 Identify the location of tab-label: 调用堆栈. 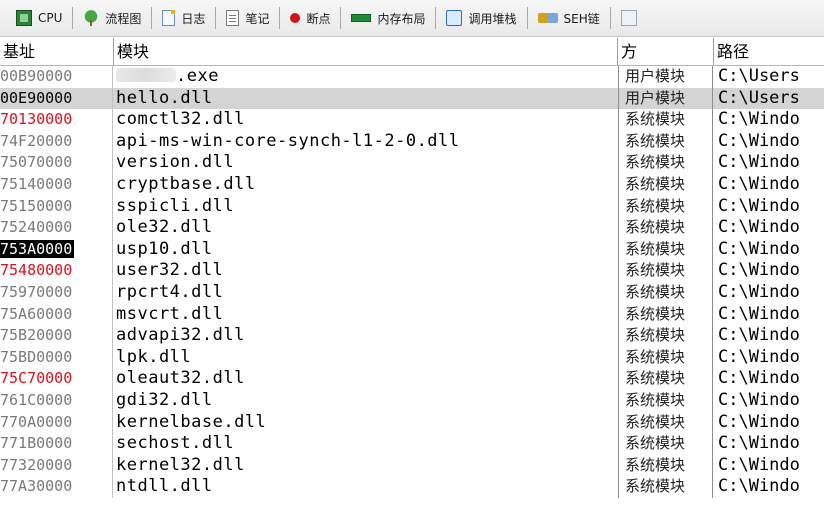
(492, 18).